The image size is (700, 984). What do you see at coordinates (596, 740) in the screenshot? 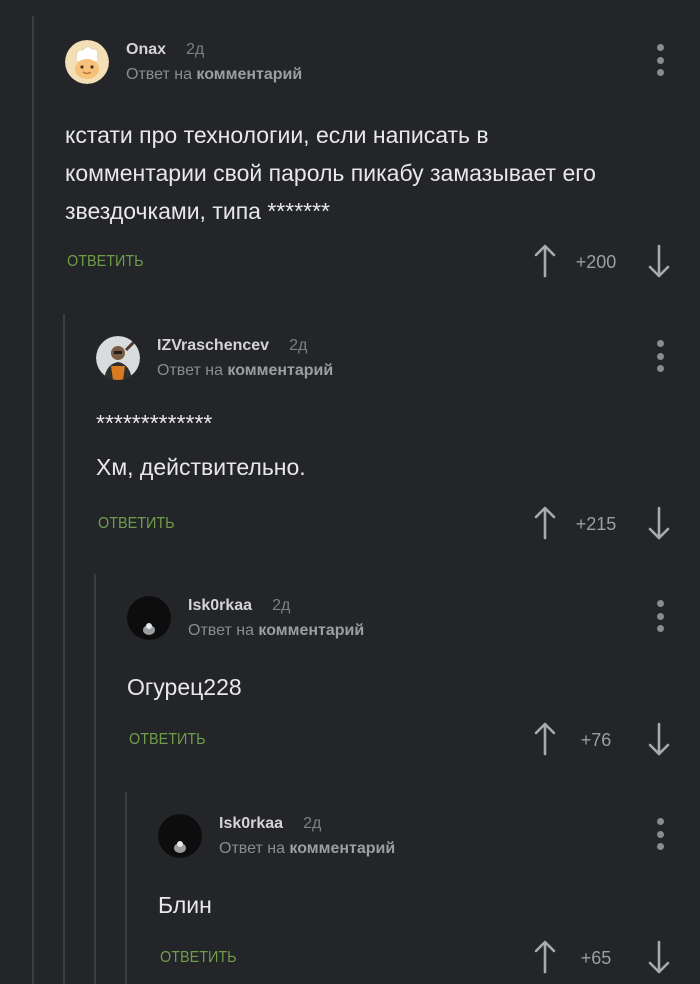
I see `rating-count: +76` at bounding box center [596, 740].